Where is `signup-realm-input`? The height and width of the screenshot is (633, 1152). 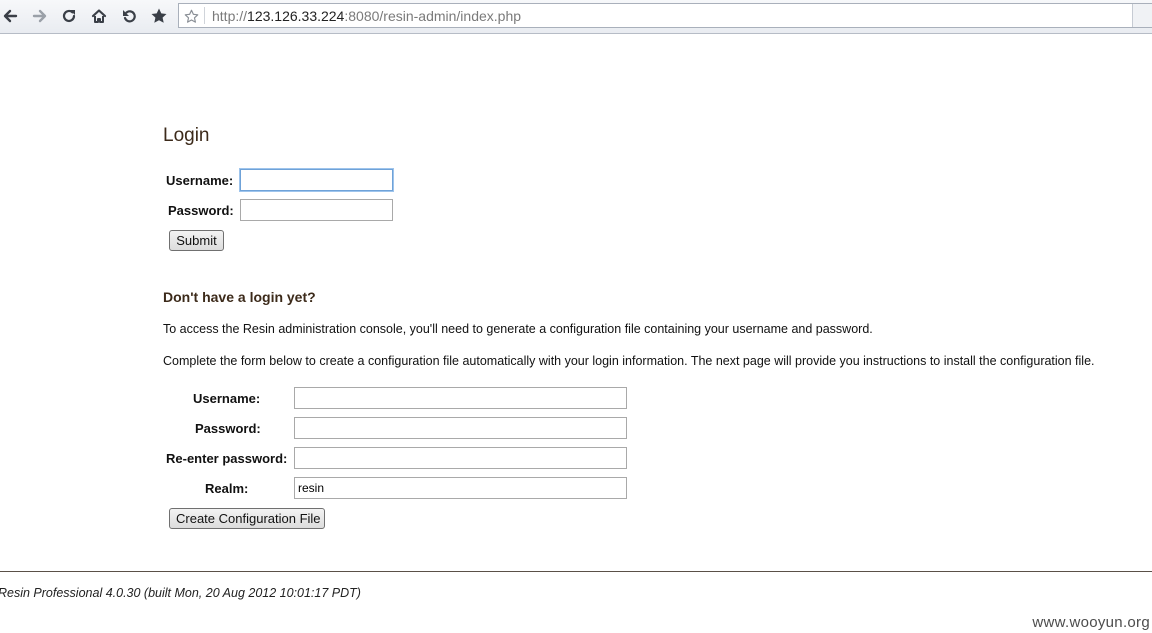 signup-realm-input is located at coordinates (460, 488).